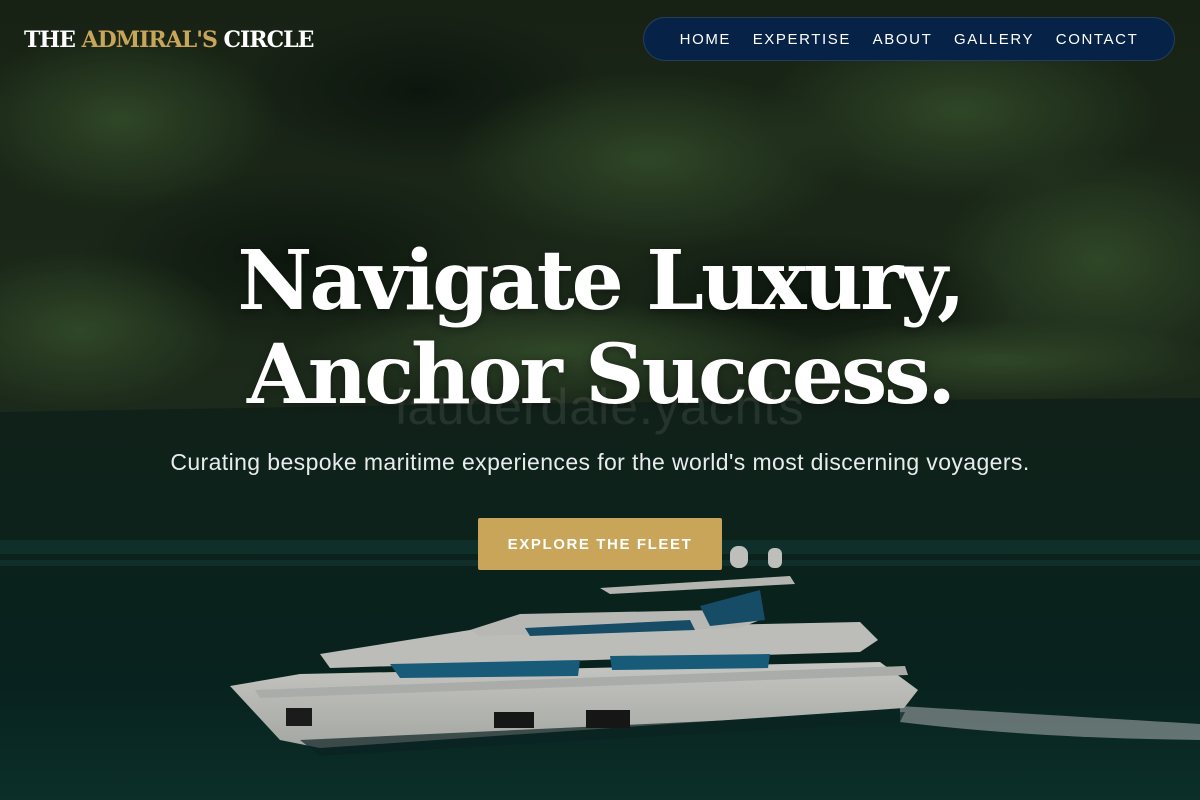 The height and width of the screenshot is (800, 1200). What do you see at coordinates (705, 39) in the screenshot?
I see `nav-link-home: HOME` at bounding box center [705, 39].